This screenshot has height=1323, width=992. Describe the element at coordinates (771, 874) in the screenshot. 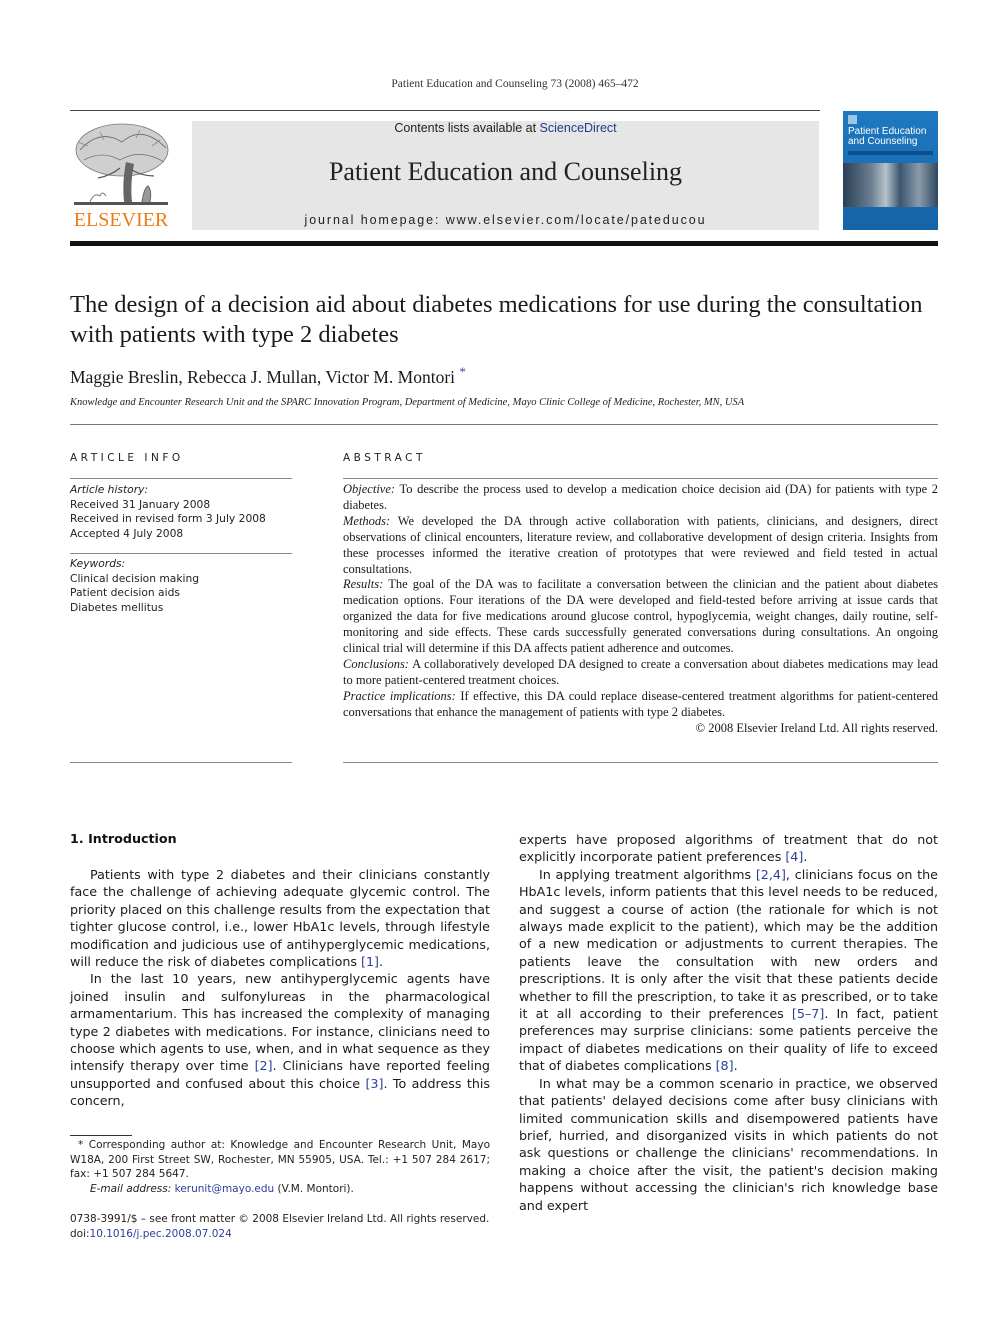

I see `citation-link: [2,4]` at that location.